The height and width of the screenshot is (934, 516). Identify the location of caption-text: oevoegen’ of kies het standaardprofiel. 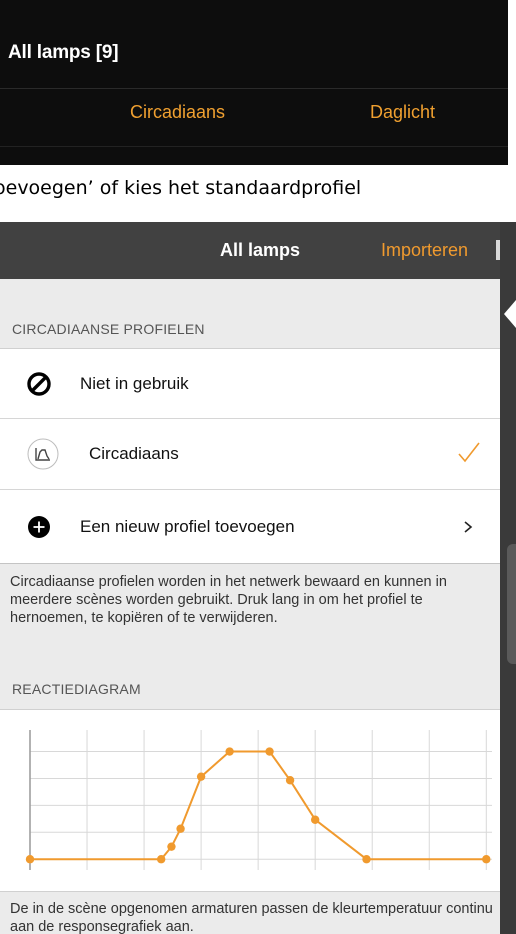
(181, 188).